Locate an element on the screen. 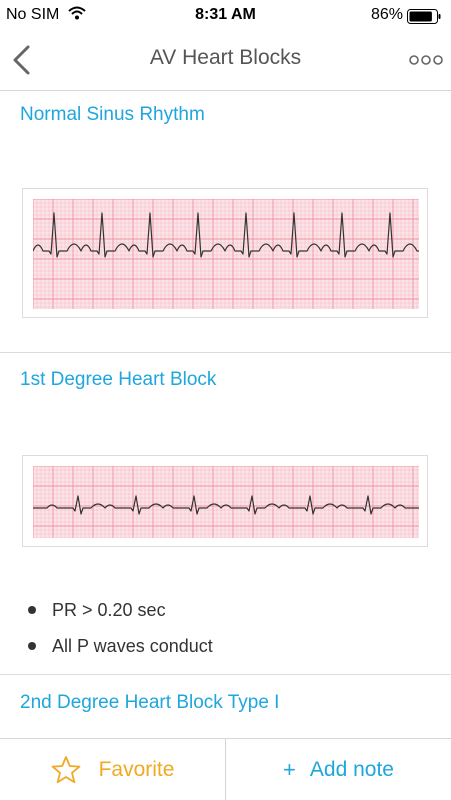  more-icon is located at coordinates (426, 60).